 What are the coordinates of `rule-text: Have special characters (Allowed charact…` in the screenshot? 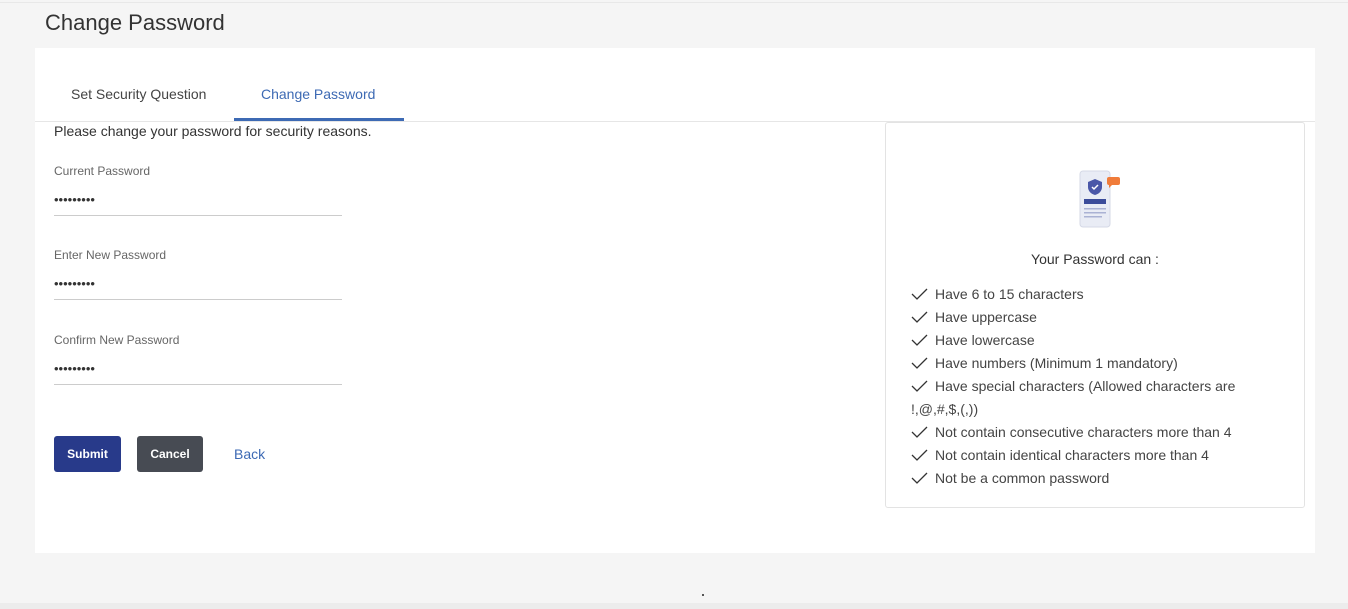 It's located at (1073, 397).